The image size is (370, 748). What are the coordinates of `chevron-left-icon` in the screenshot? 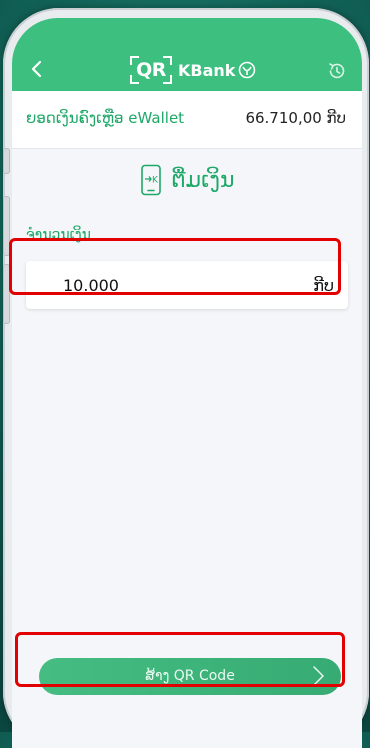 It's located at (37, 69).